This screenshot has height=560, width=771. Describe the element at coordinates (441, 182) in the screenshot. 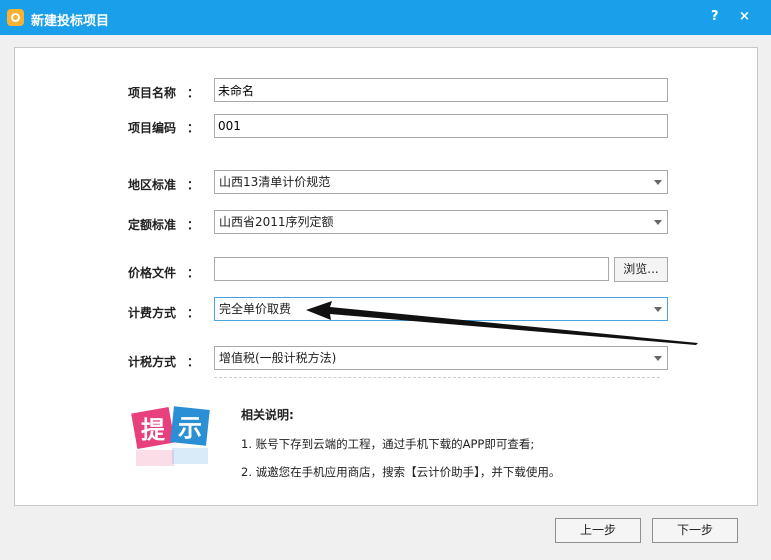

I see `region-standard-select: 山西13清单计价规范` at that location.